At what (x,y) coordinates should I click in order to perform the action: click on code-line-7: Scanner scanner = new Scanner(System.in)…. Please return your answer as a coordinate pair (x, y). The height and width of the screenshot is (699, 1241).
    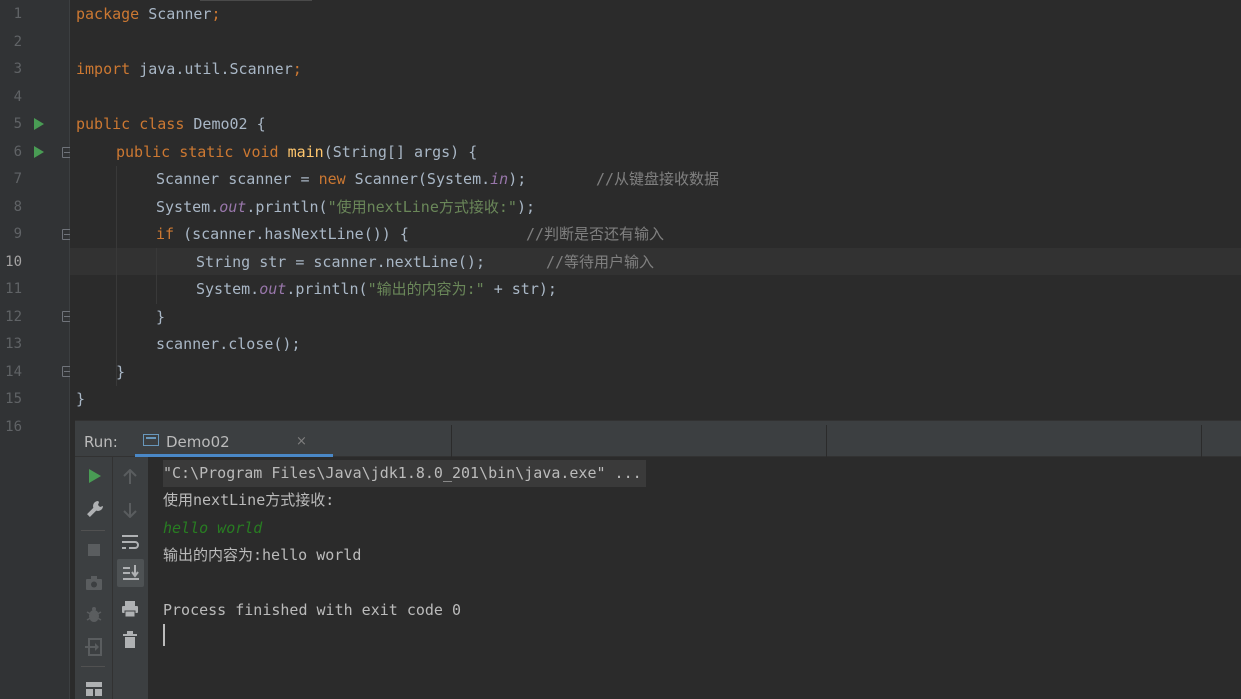
    Looking at the image, I should click on (341, 179).